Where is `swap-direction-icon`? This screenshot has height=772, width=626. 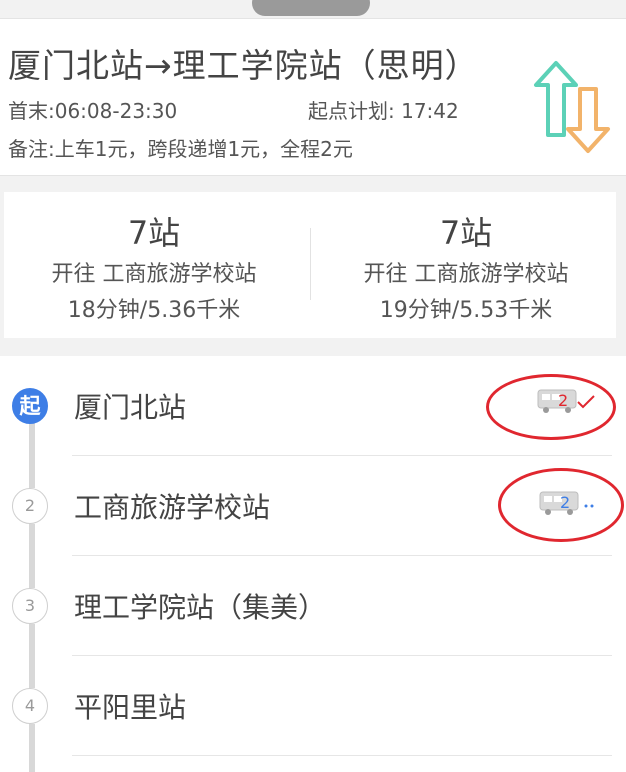
swap-direction-icon is located at coordinates (573, 107).